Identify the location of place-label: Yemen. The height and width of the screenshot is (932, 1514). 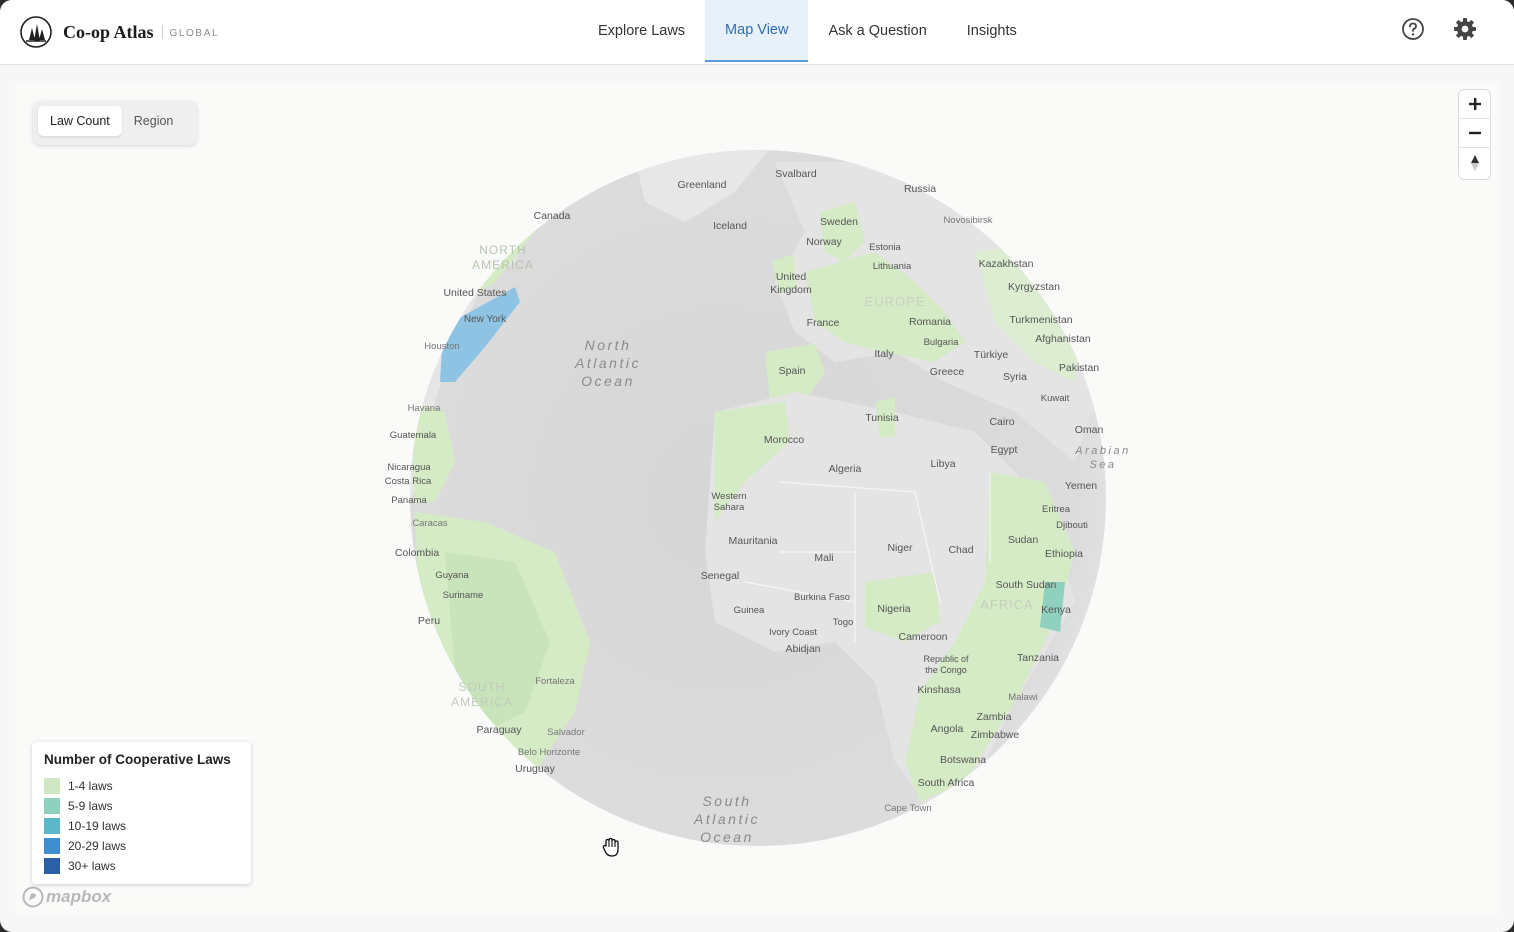
(1081, 486).